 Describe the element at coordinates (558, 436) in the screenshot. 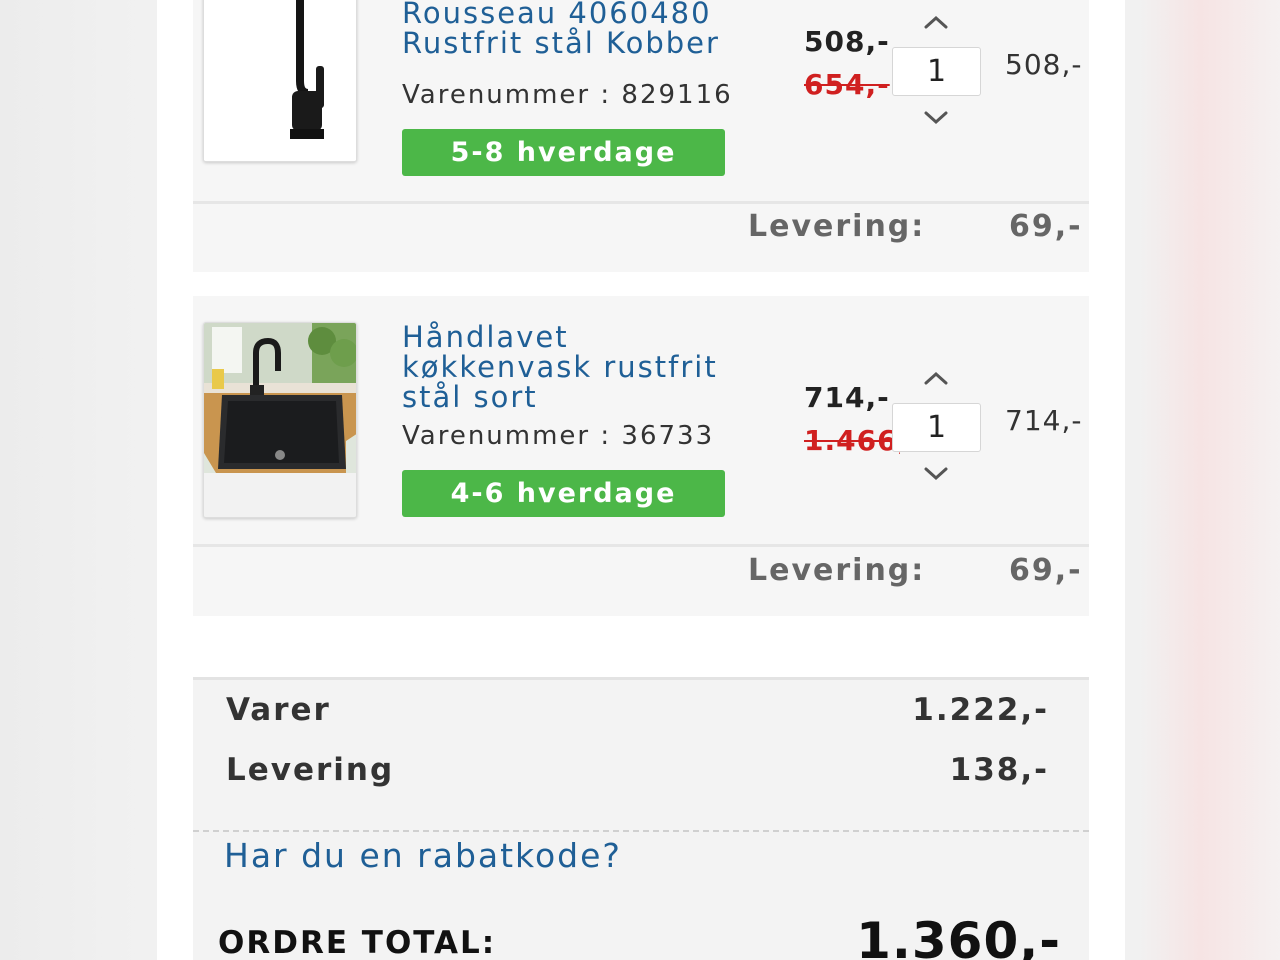

I see `product-sku: Varenummer : 36733` at that location.